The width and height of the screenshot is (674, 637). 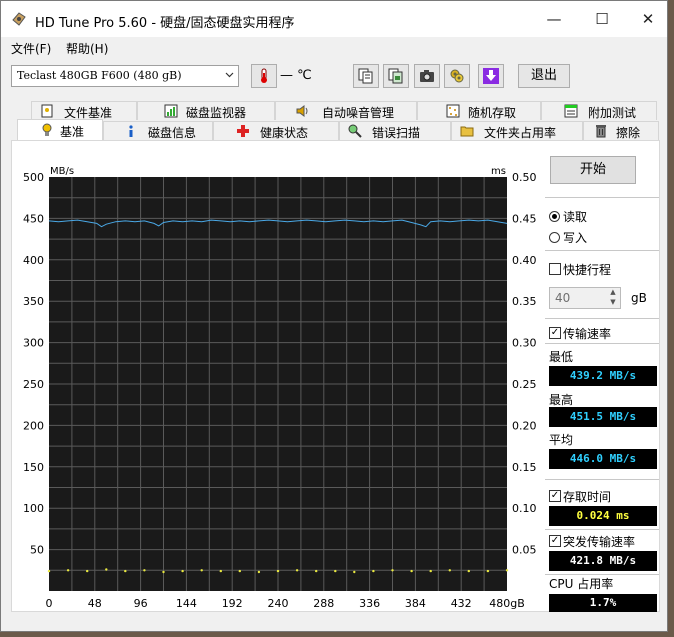 What do you see at coordinates (524, 301) in the screenshot?
I see `y-tick-label-right: 0.35` at bounding box center [524, 301].